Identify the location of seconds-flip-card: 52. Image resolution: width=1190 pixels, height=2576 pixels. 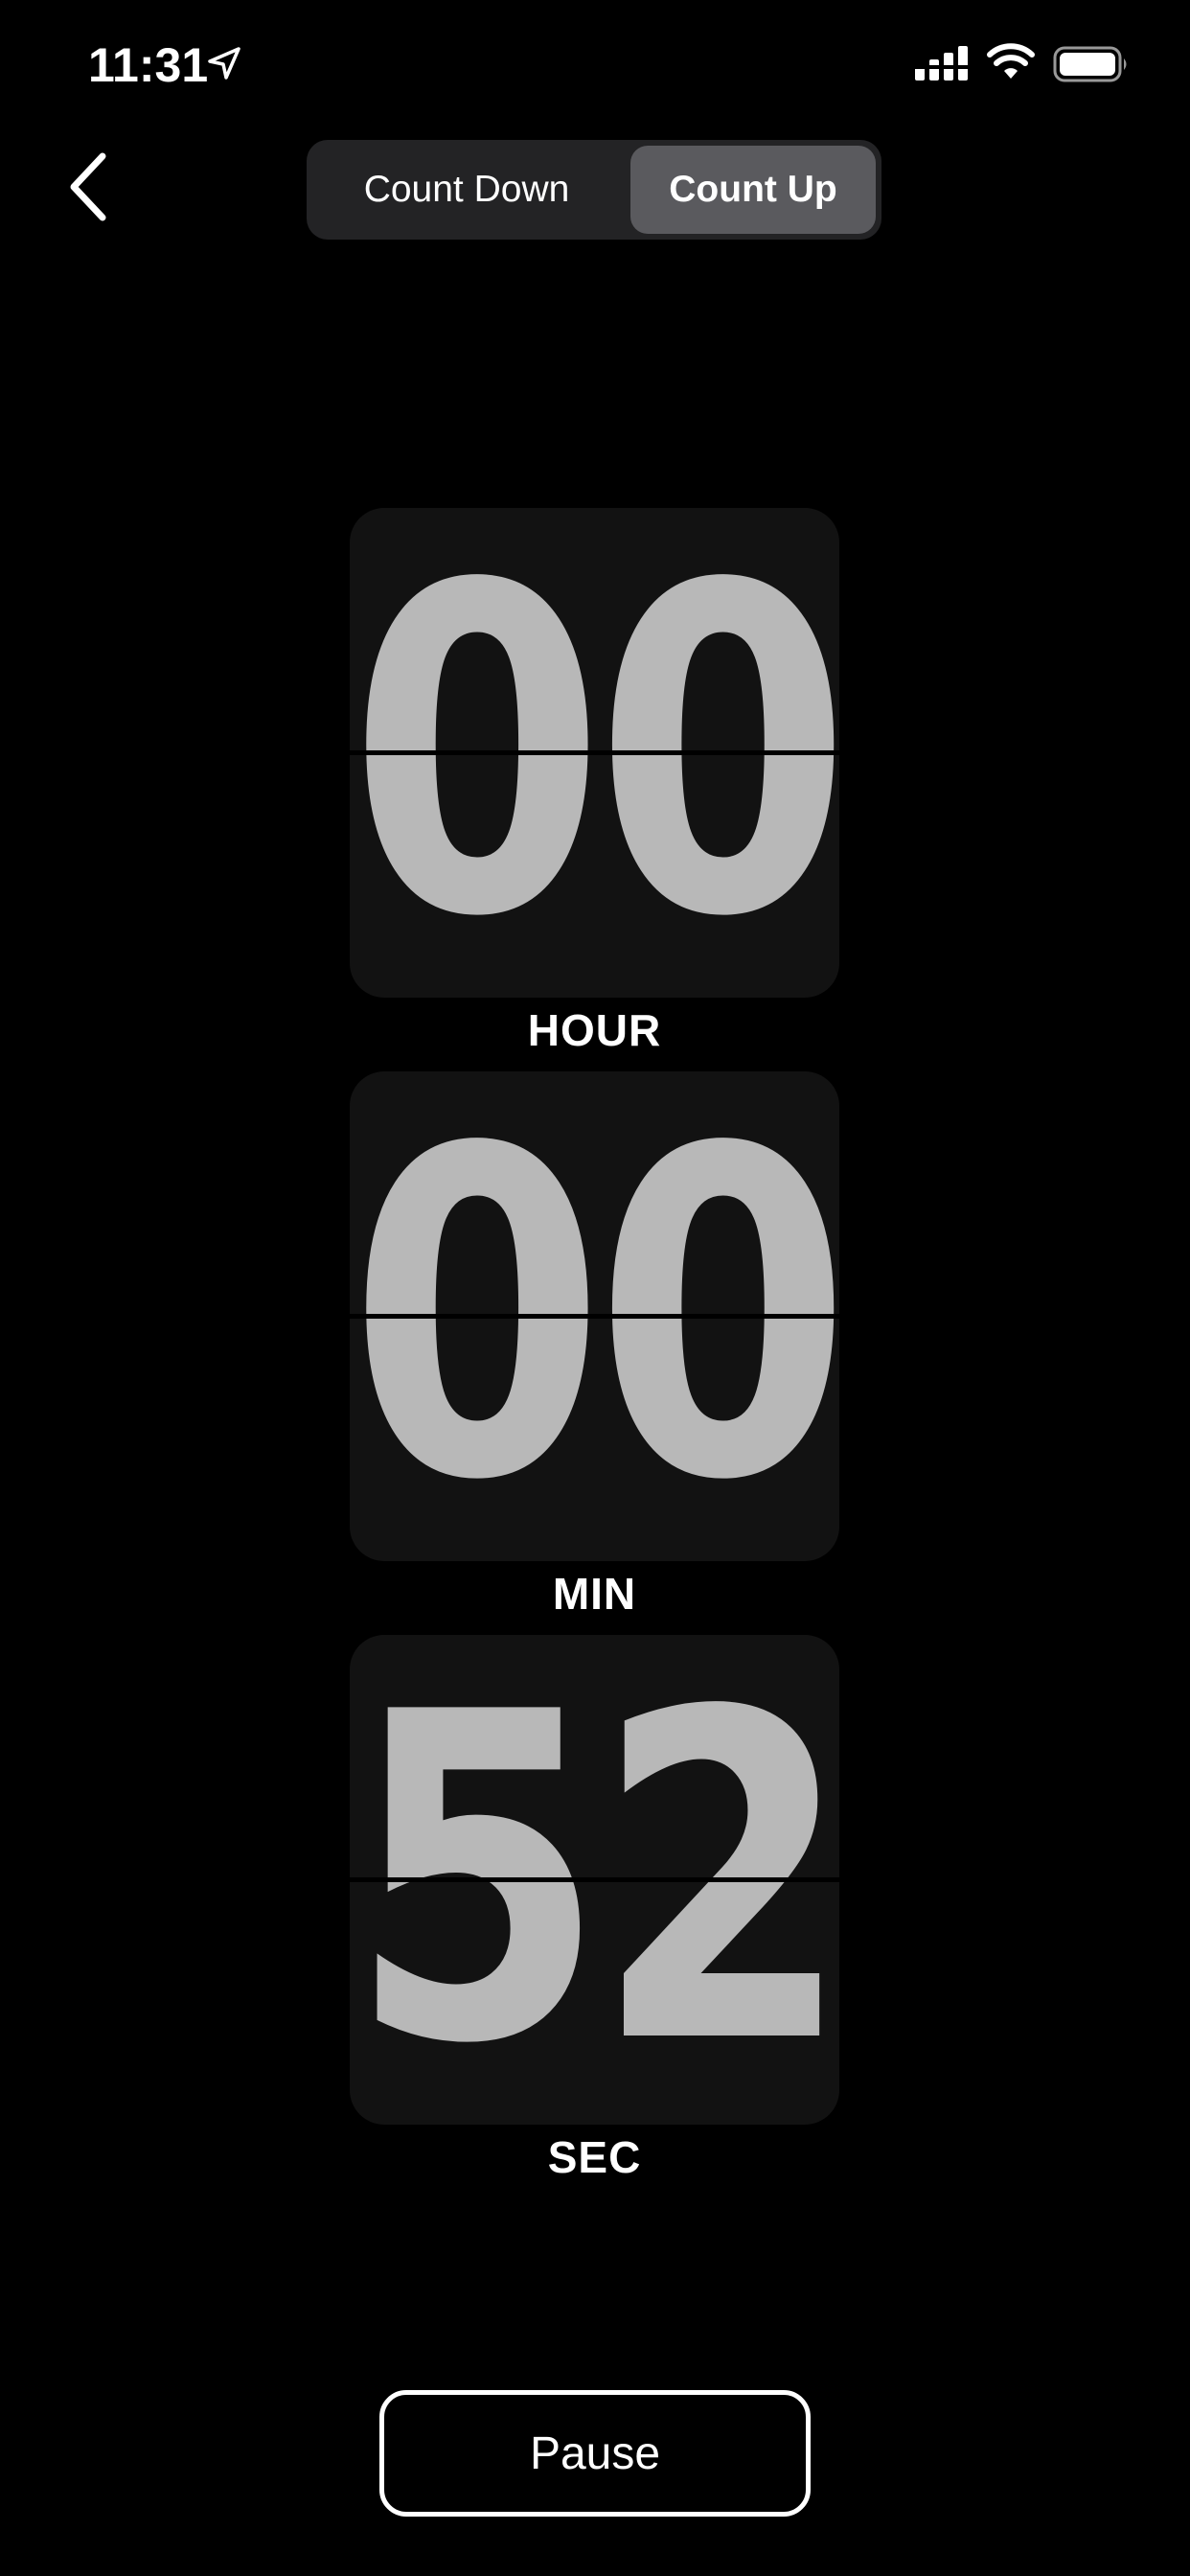
(594, 1880).